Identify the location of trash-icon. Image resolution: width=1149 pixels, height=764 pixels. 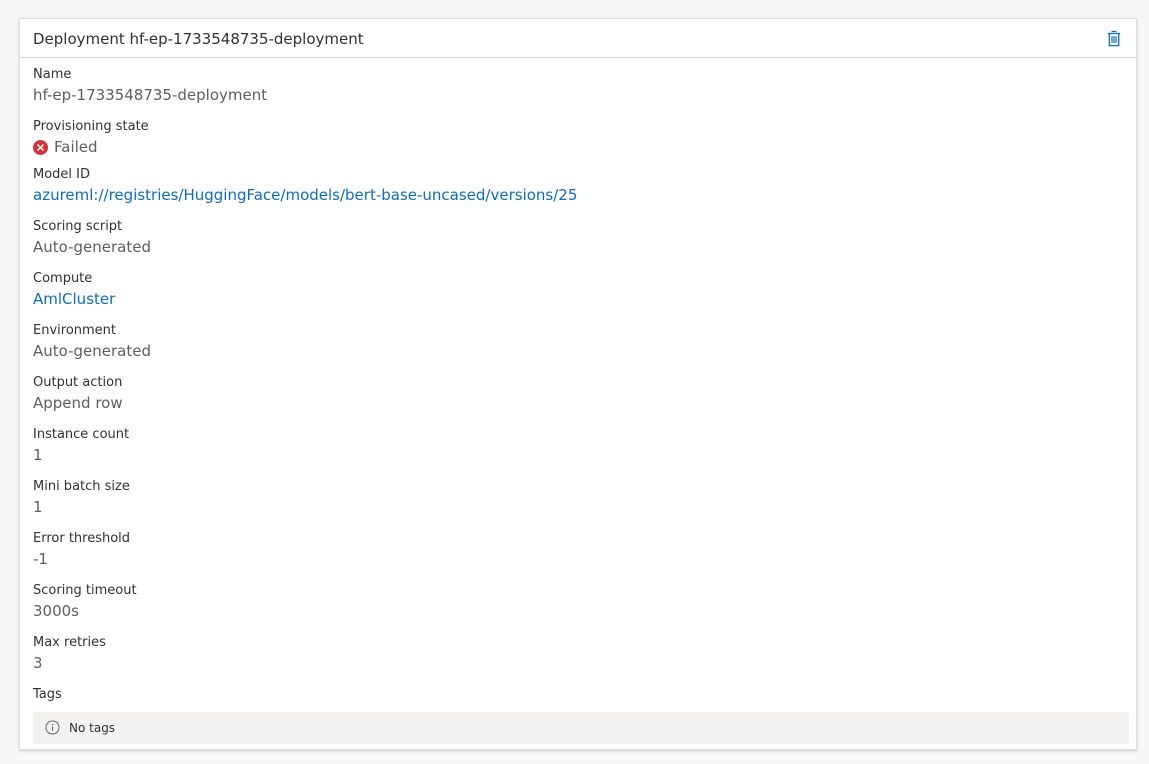
(1114, 38).